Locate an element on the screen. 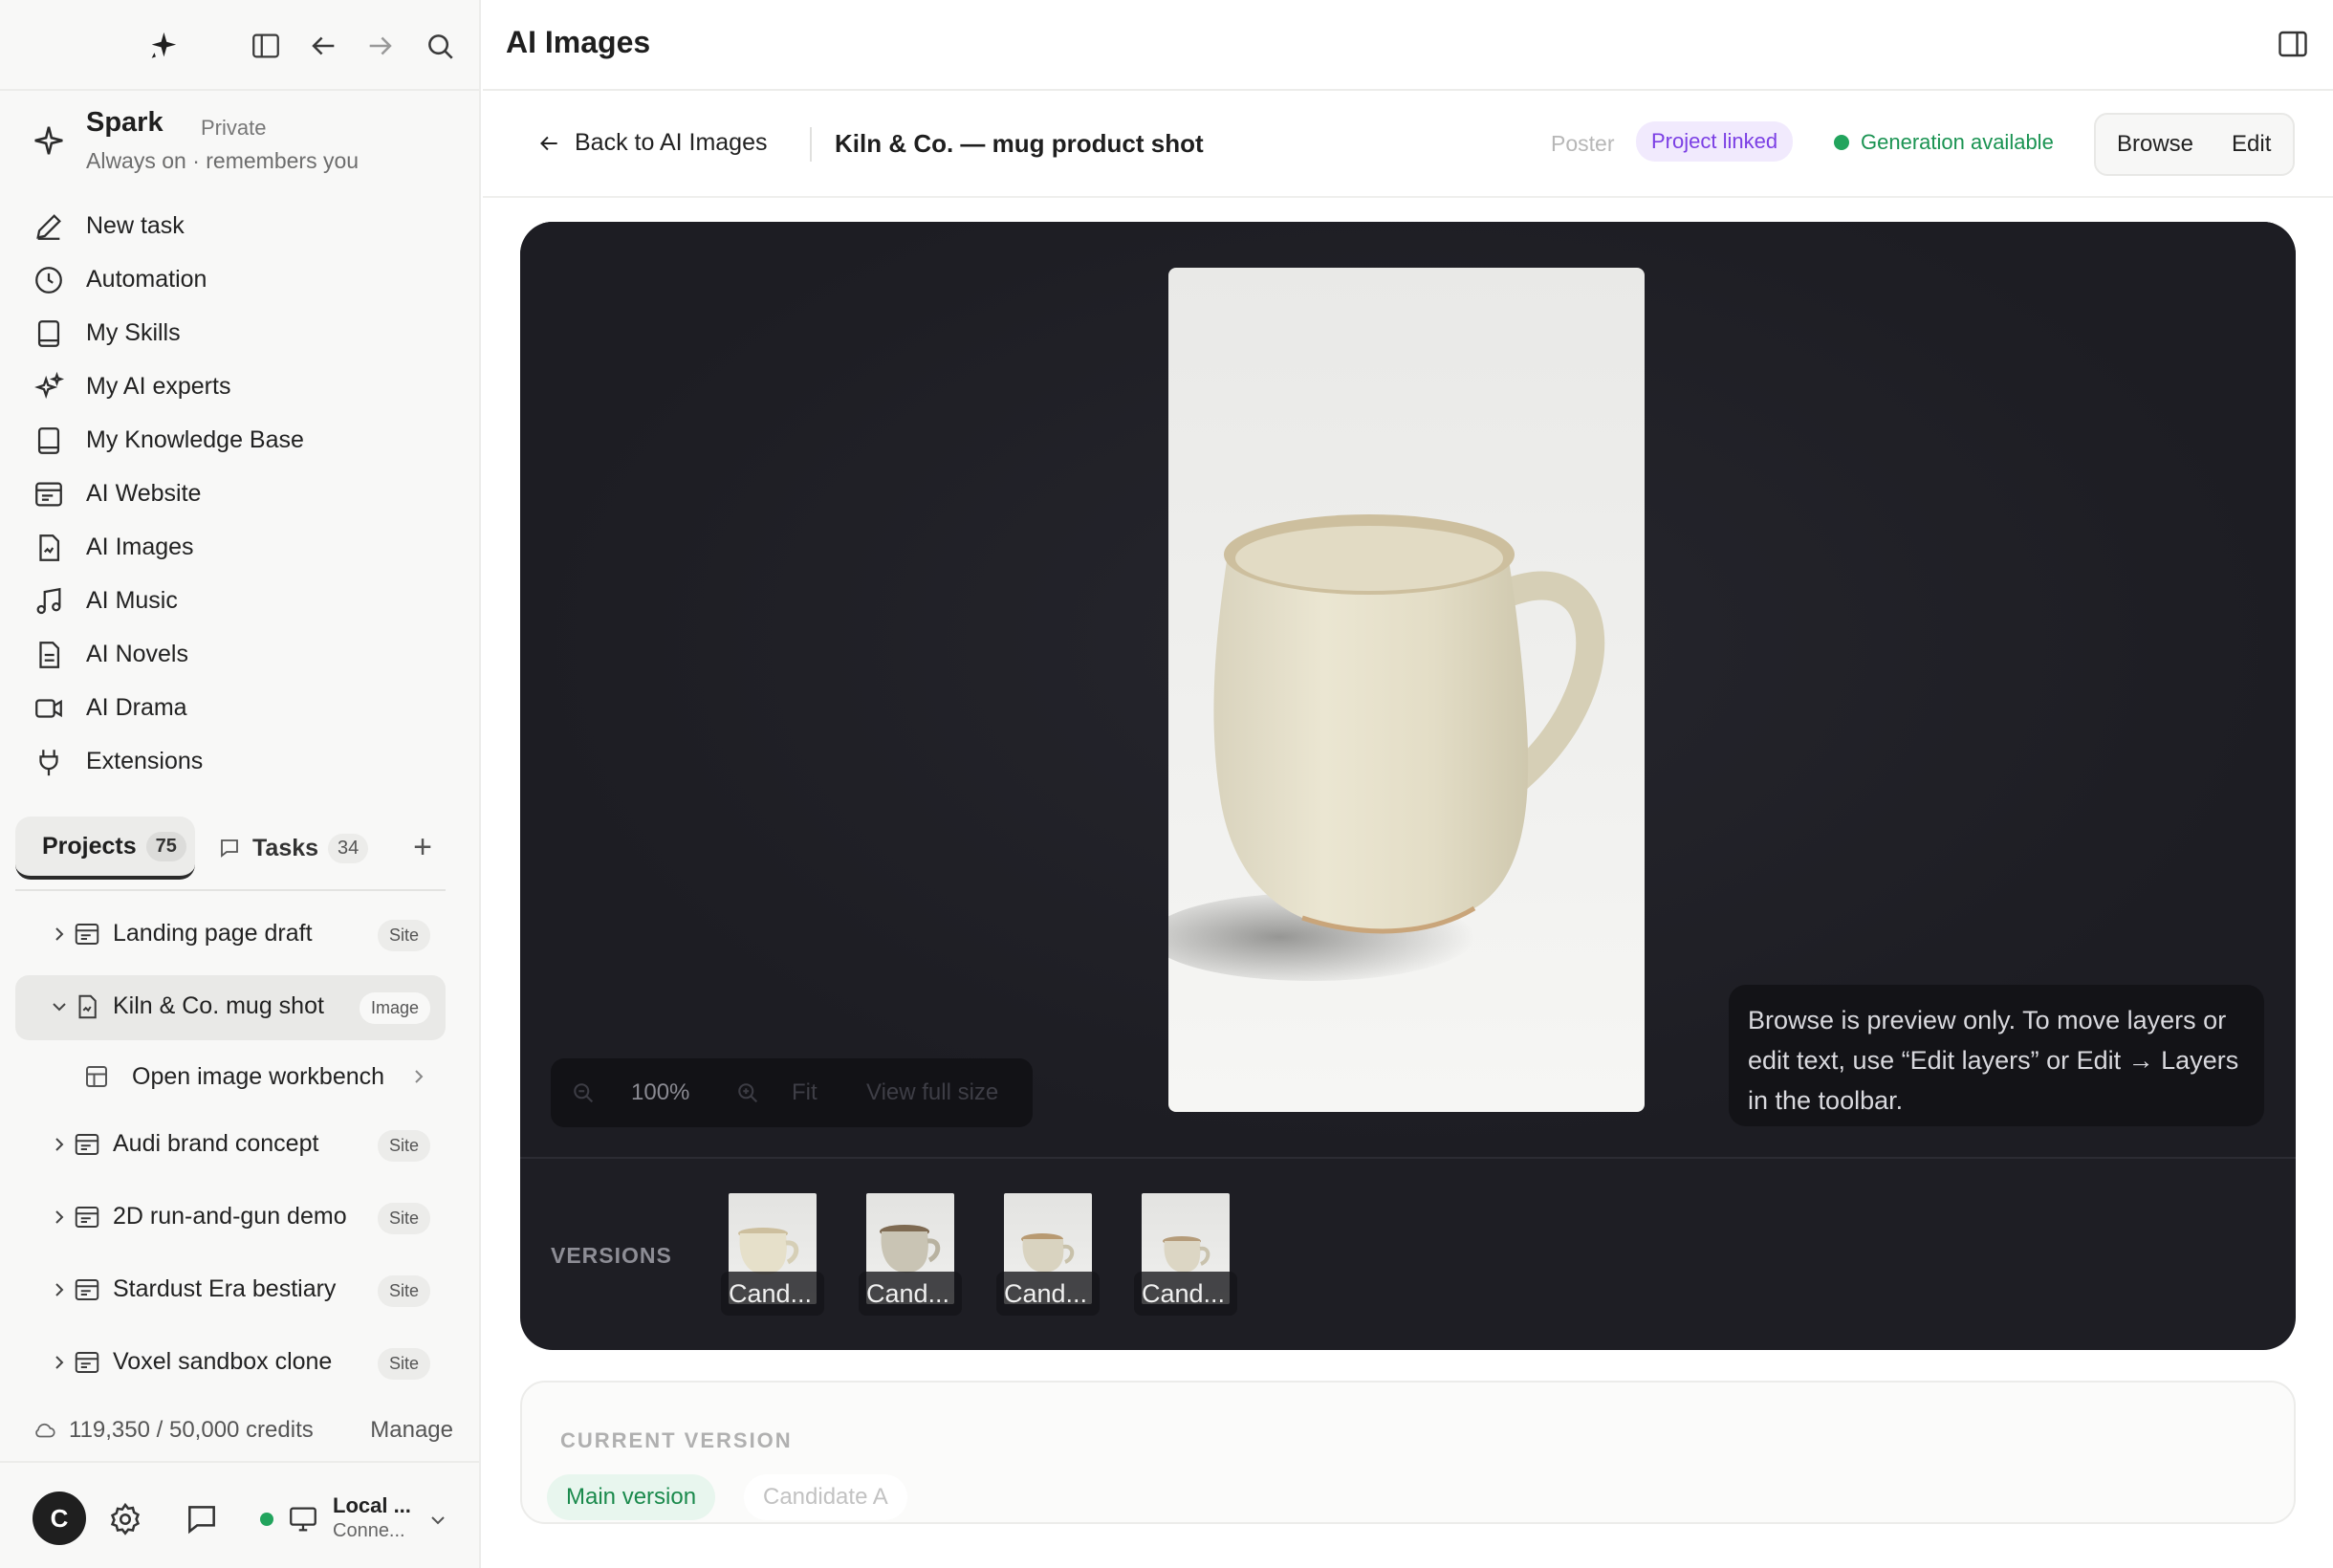  tab-projects: Projects 75 is located at coordinates (105, 848).